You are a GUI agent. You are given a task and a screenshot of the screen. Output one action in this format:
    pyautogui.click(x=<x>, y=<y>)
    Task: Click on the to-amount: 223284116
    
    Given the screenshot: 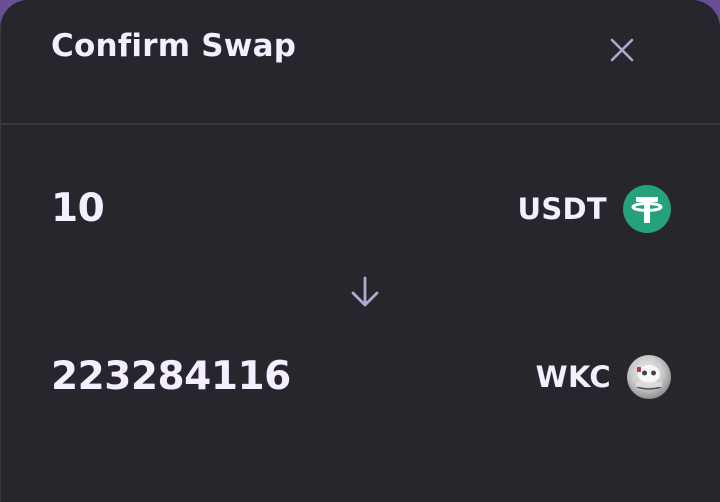 What is the action you would take?
    pyautogui.click(x=171, y=376)
    